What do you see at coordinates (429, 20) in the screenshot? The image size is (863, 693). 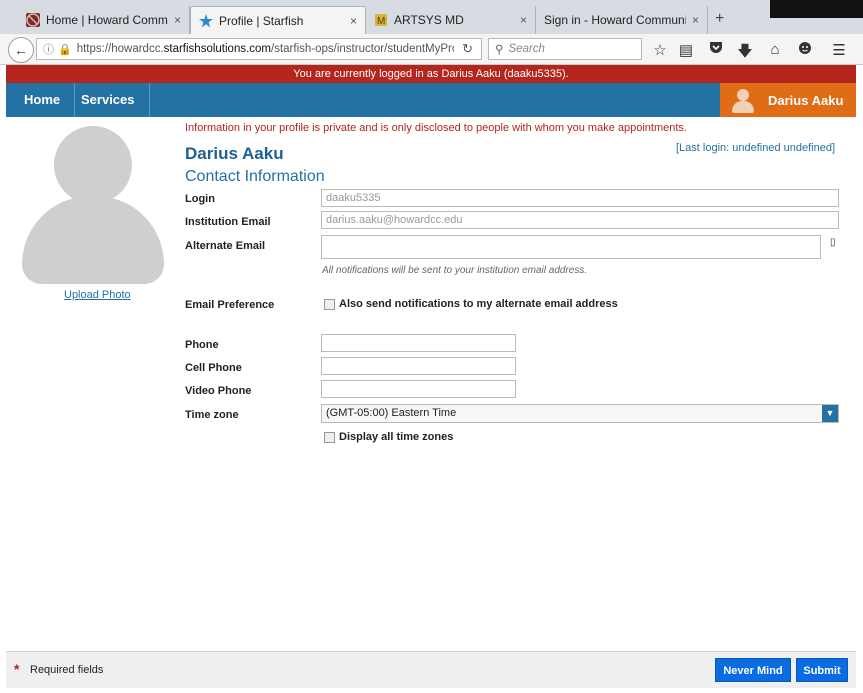 I see `browser-tab-label: ARTSYS MD` at bounding box center [429, 20].